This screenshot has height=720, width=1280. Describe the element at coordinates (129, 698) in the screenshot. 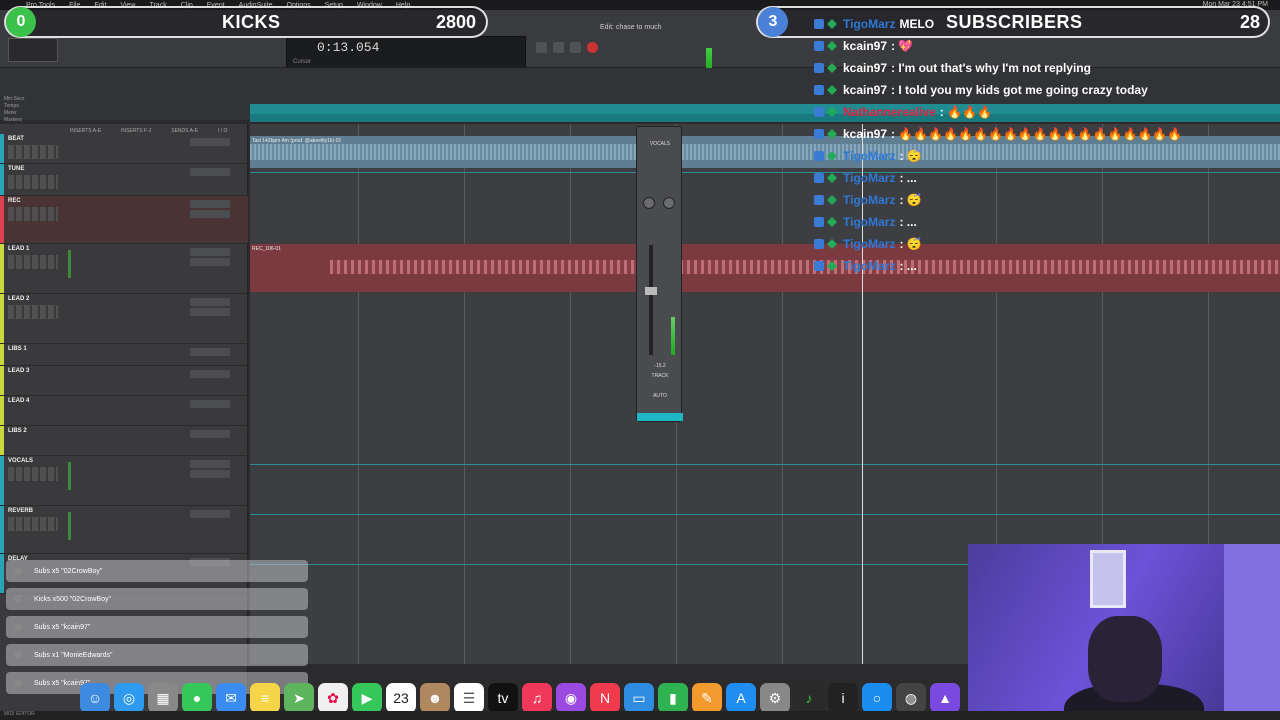

I see `safari-icon: ◎` at that location.